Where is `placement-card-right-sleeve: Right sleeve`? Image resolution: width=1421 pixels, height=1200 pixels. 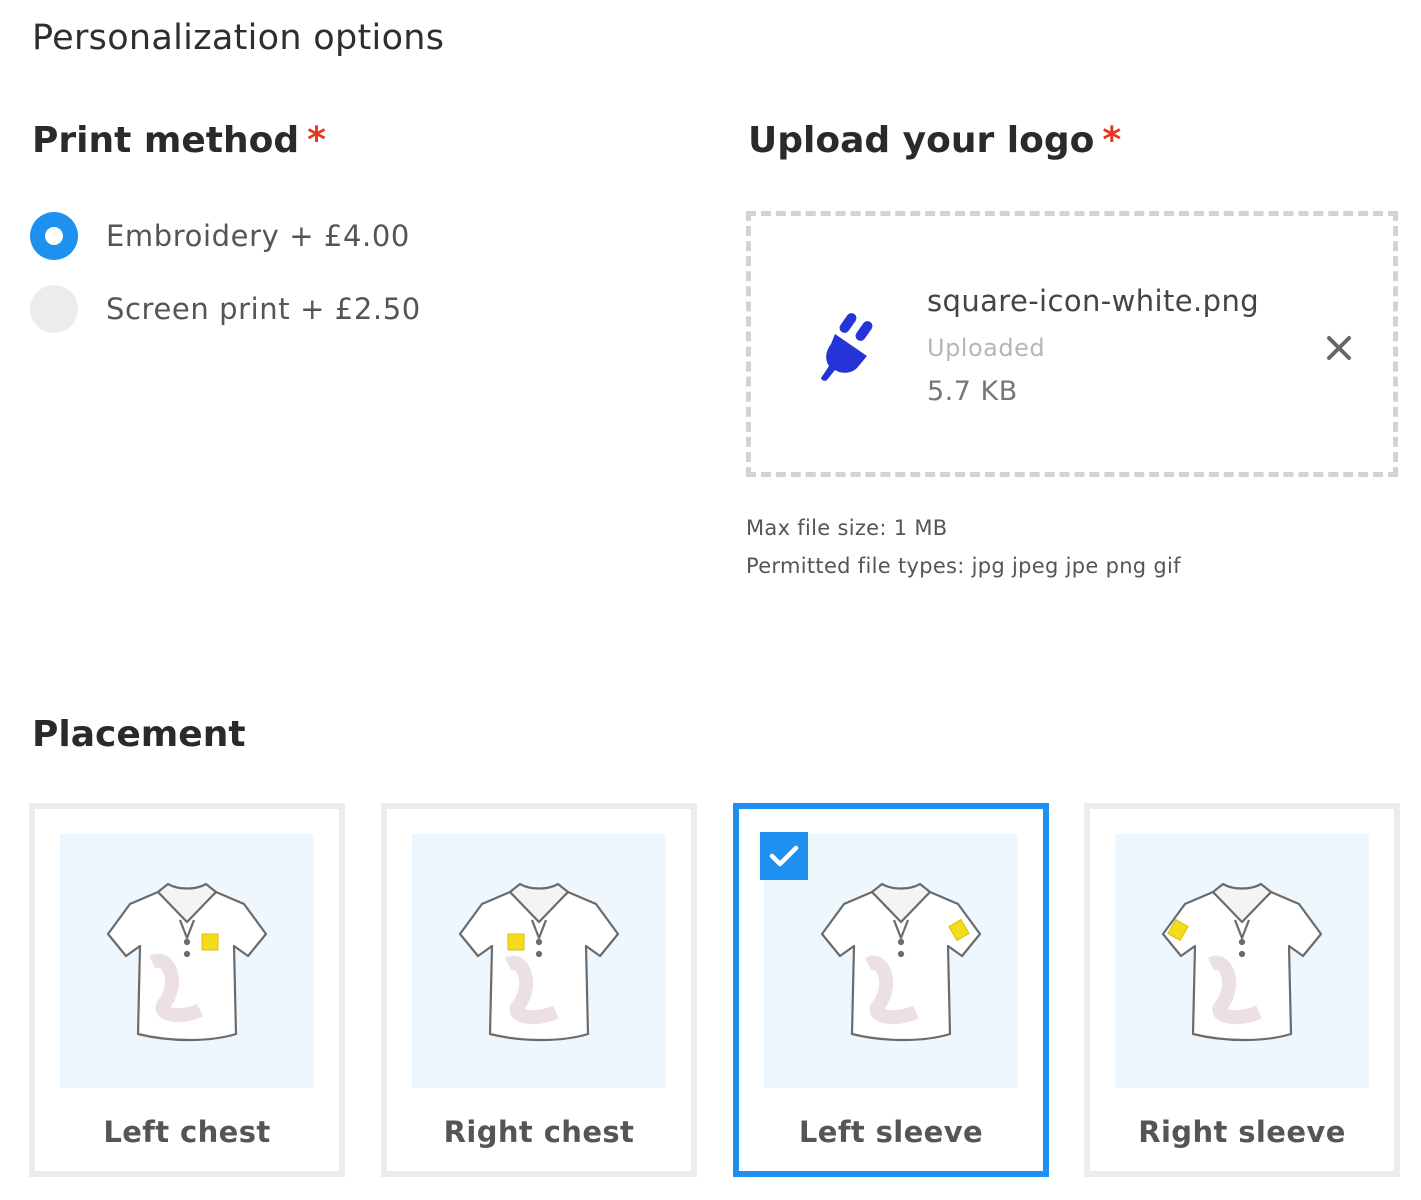 placement-card-right-sleeve: Right sleeve is located at coordinates (1242, 990).